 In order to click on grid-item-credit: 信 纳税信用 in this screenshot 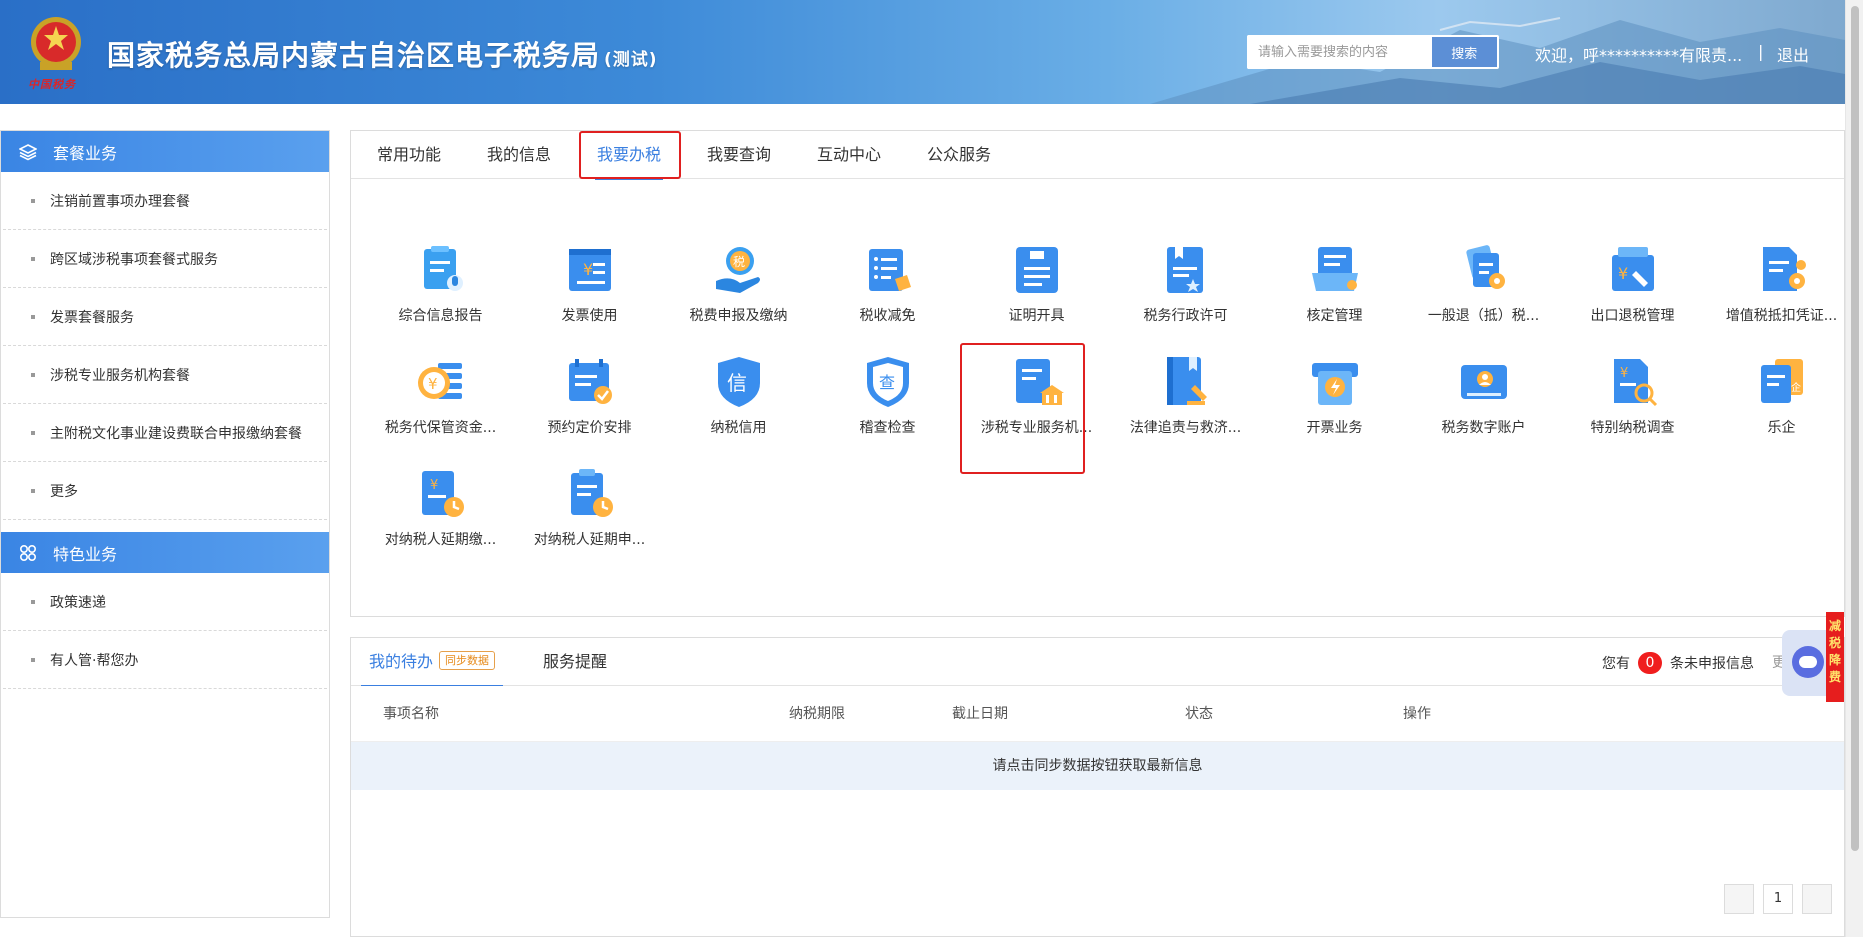, I will do `click(738, 401)`.